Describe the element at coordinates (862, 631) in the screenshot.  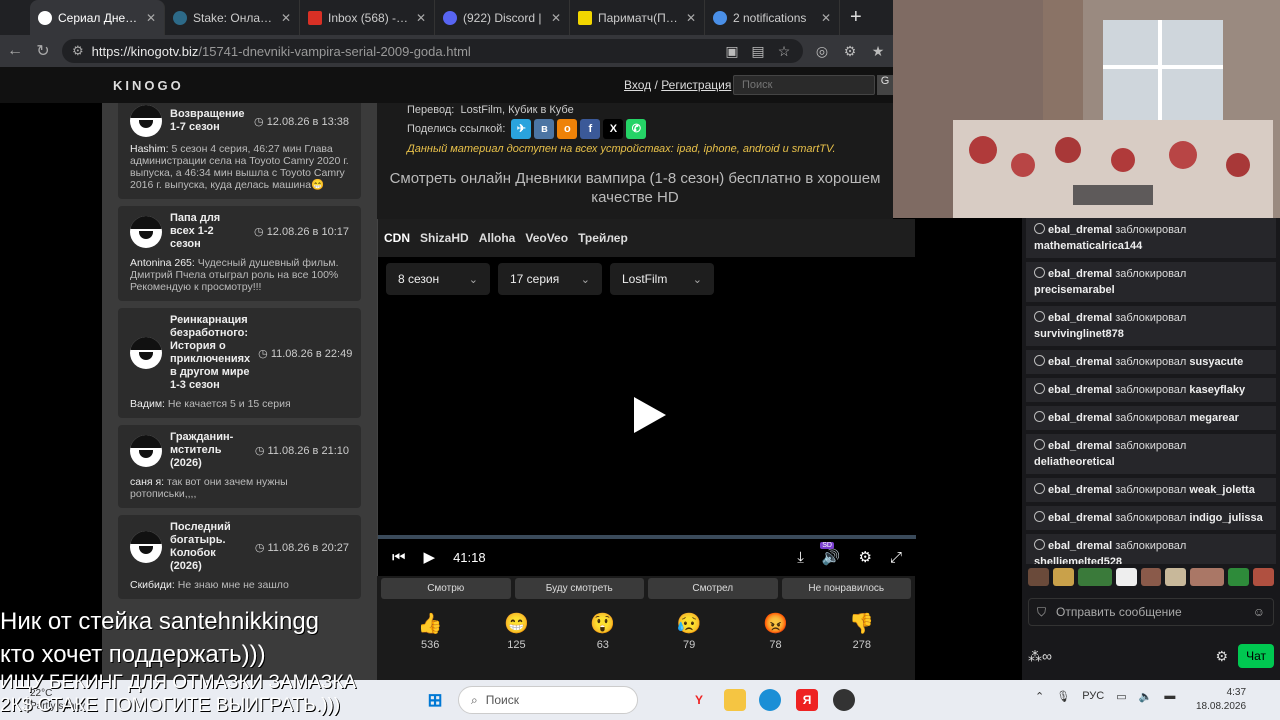
I see `reaction-dislike: 👎 278` at that location.